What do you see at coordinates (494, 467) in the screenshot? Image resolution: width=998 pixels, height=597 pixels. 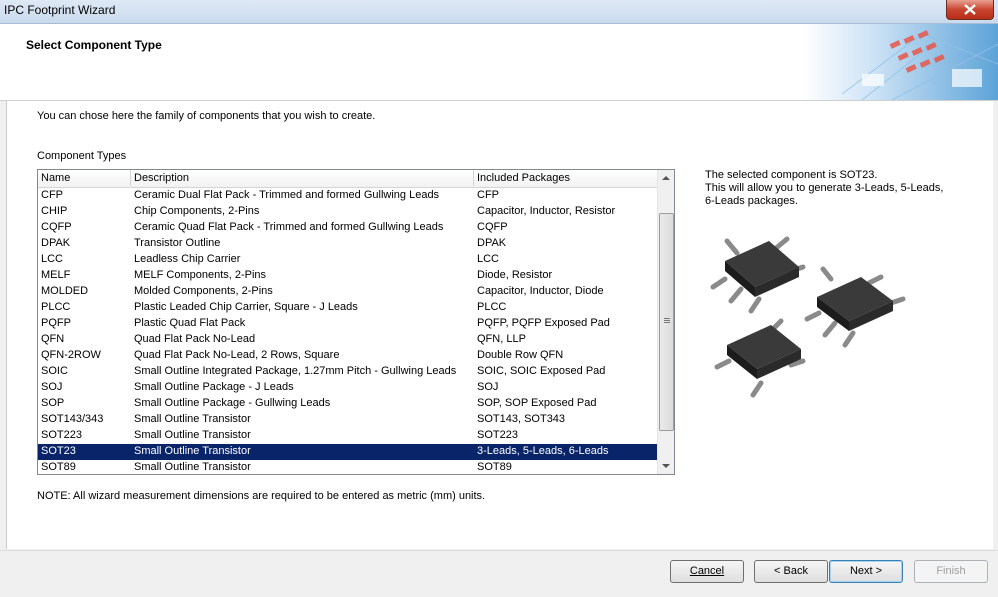 I see `row-packages: SOT89` at bounding box center [494, 467].